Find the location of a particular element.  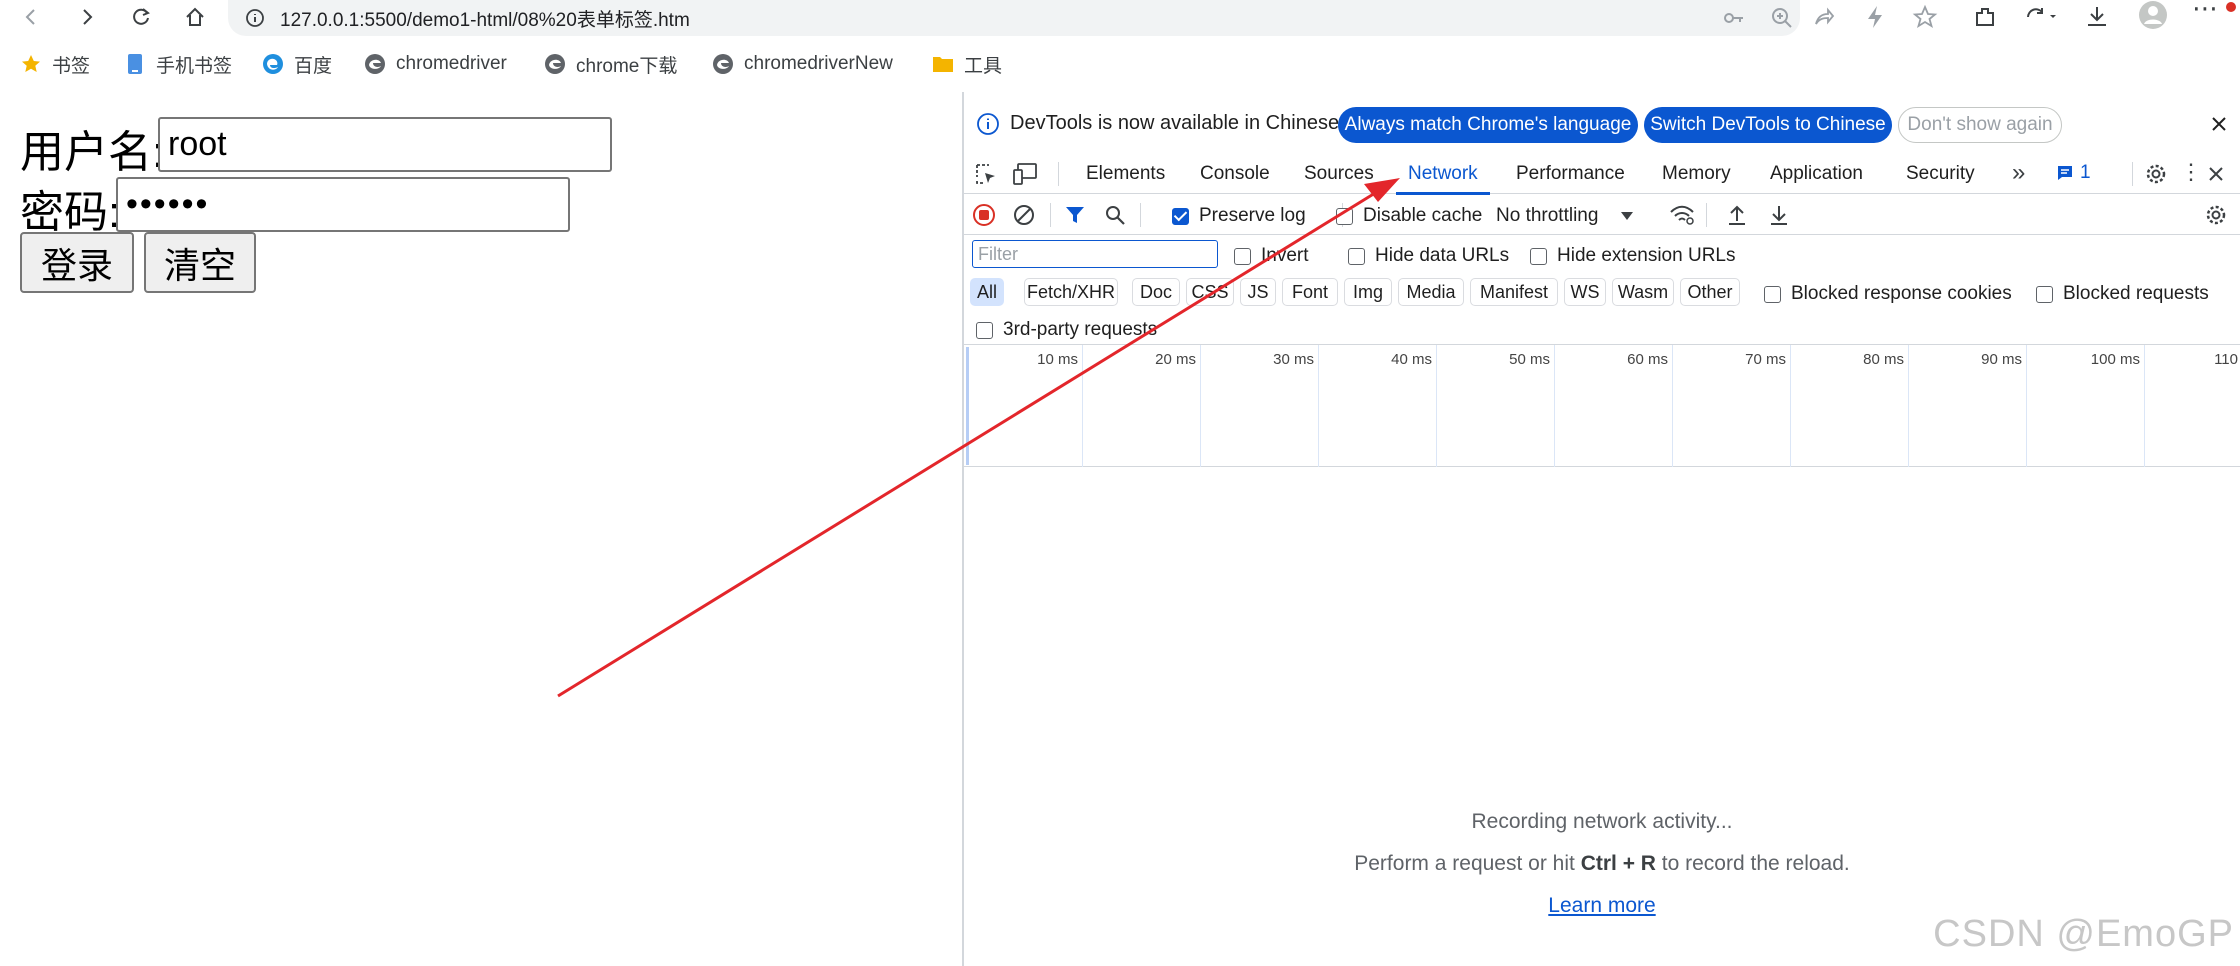

export-har-icon is located at coordinates (1779, 215).